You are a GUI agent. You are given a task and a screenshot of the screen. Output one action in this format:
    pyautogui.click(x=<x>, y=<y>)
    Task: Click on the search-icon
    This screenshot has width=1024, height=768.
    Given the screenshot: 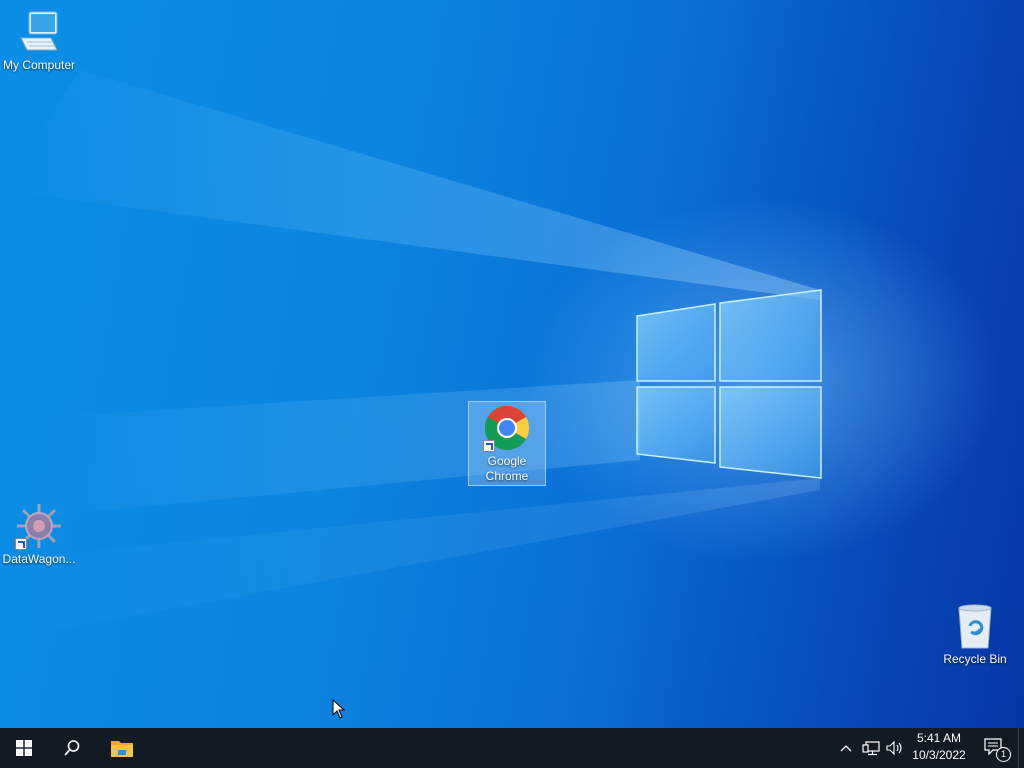 What is the action you would take?
    pyautogui.click(x=72, y=748)
    